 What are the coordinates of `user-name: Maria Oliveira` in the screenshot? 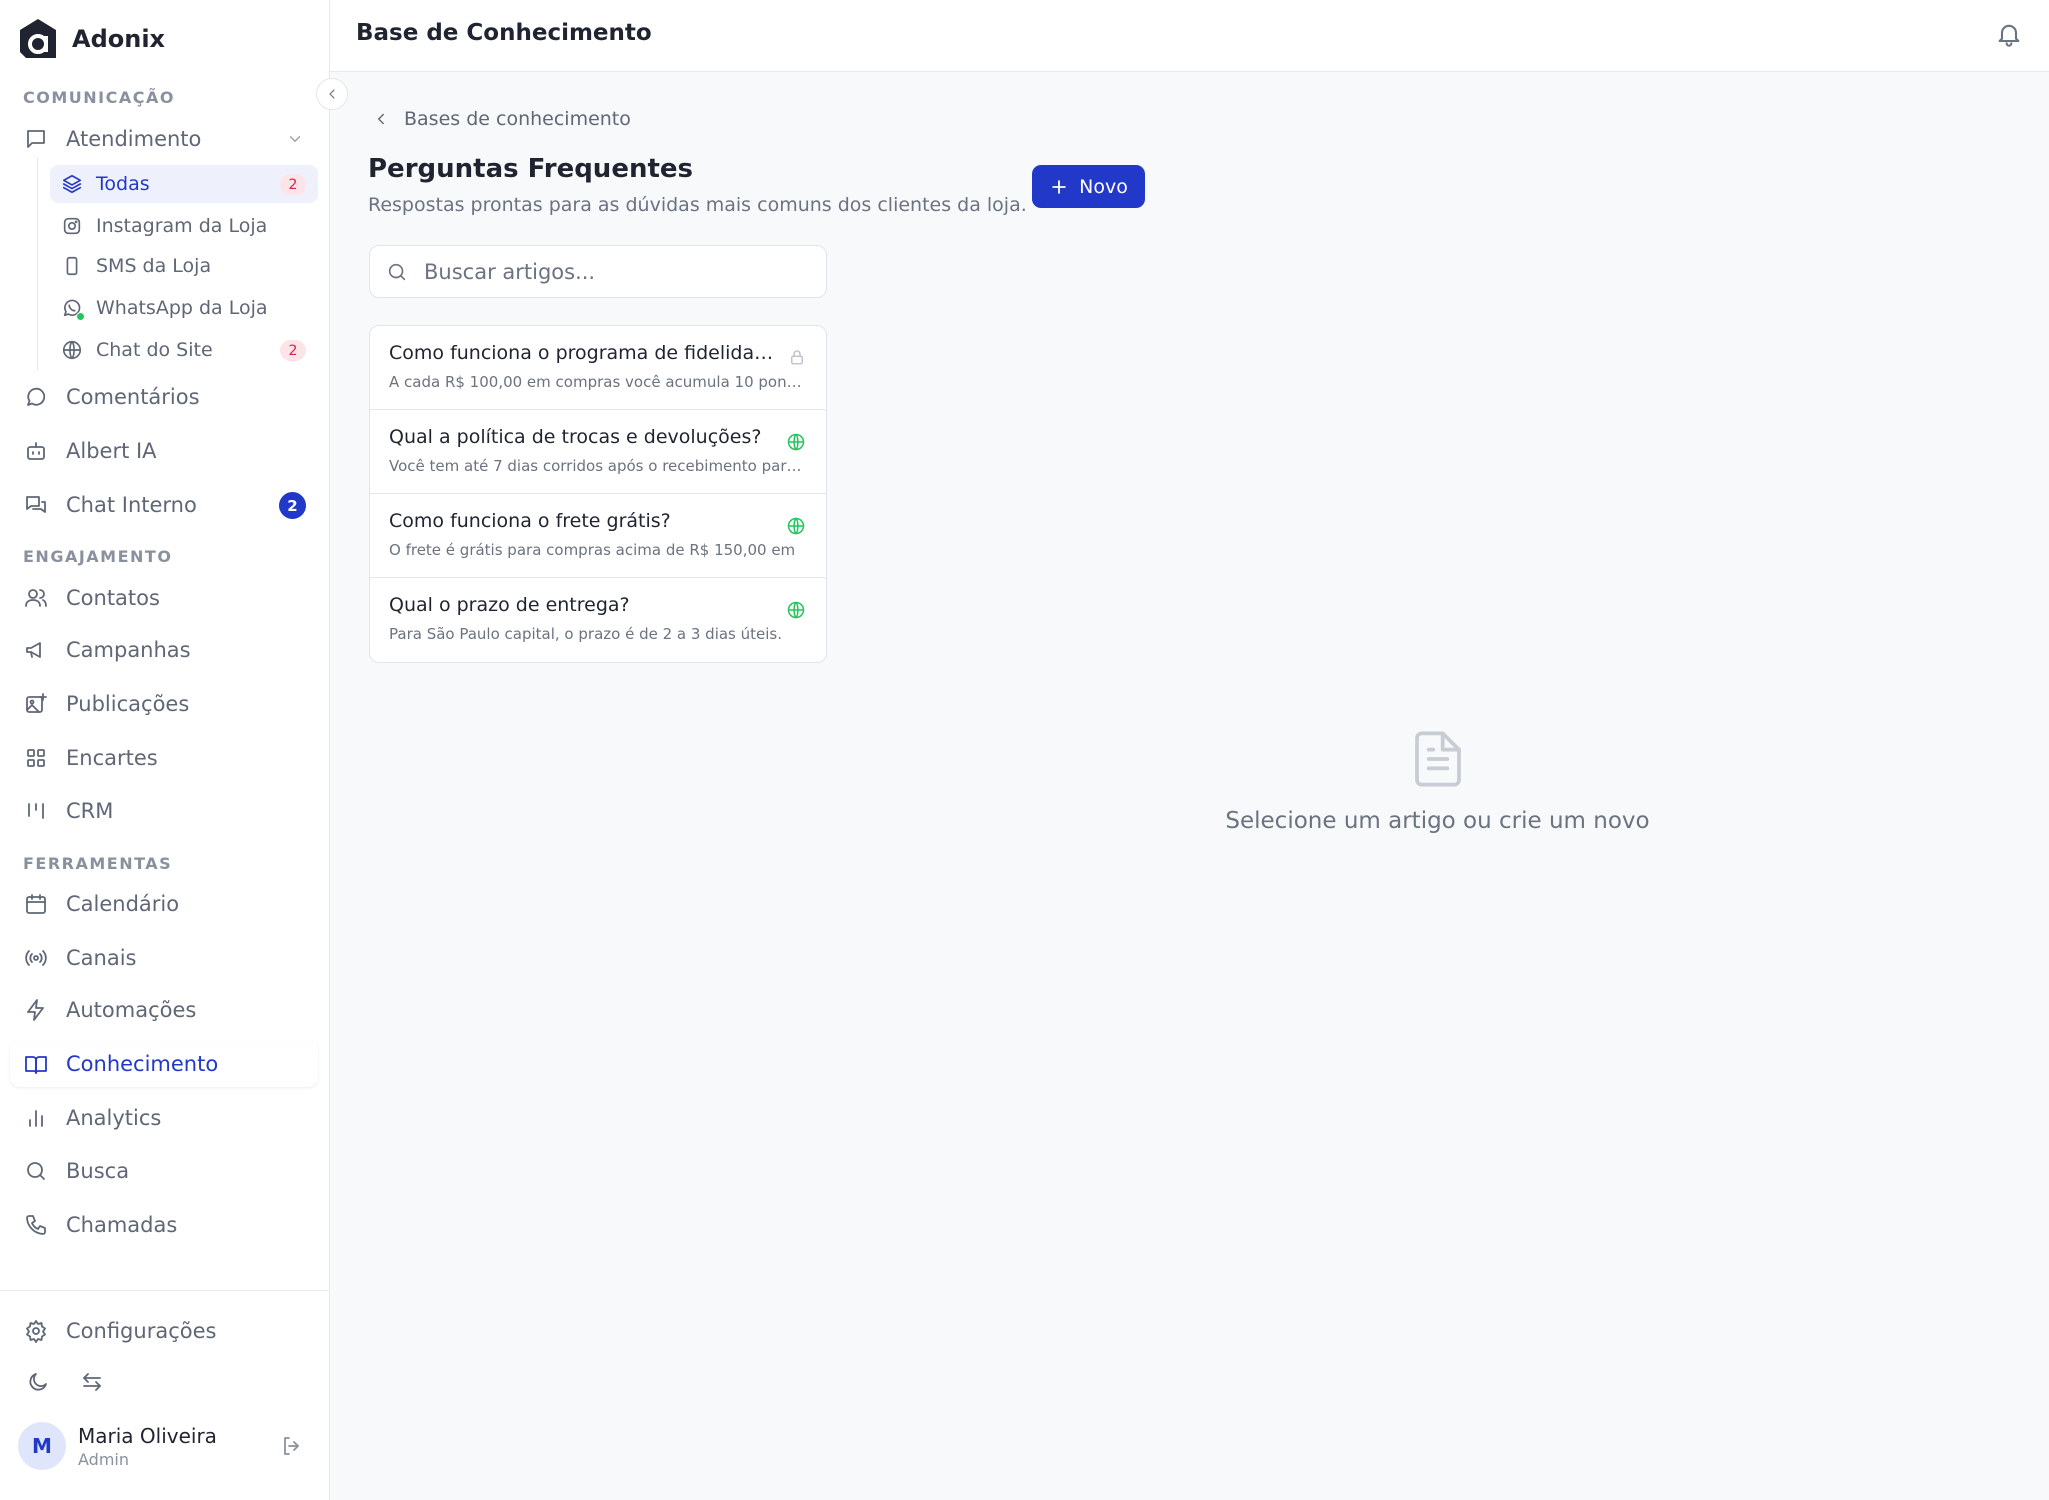 It's located at (147, 1435).